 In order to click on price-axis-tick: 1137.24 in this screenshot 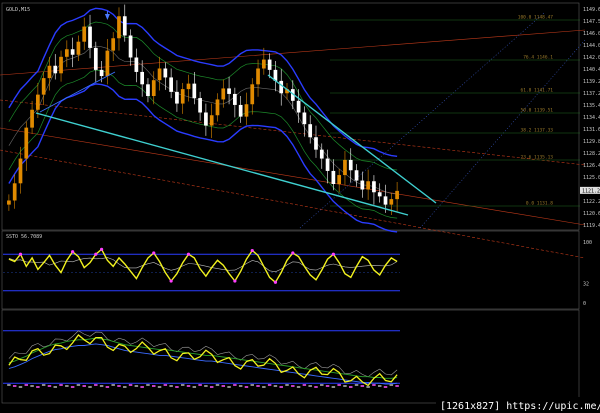, I will do `click(591, 94)`.